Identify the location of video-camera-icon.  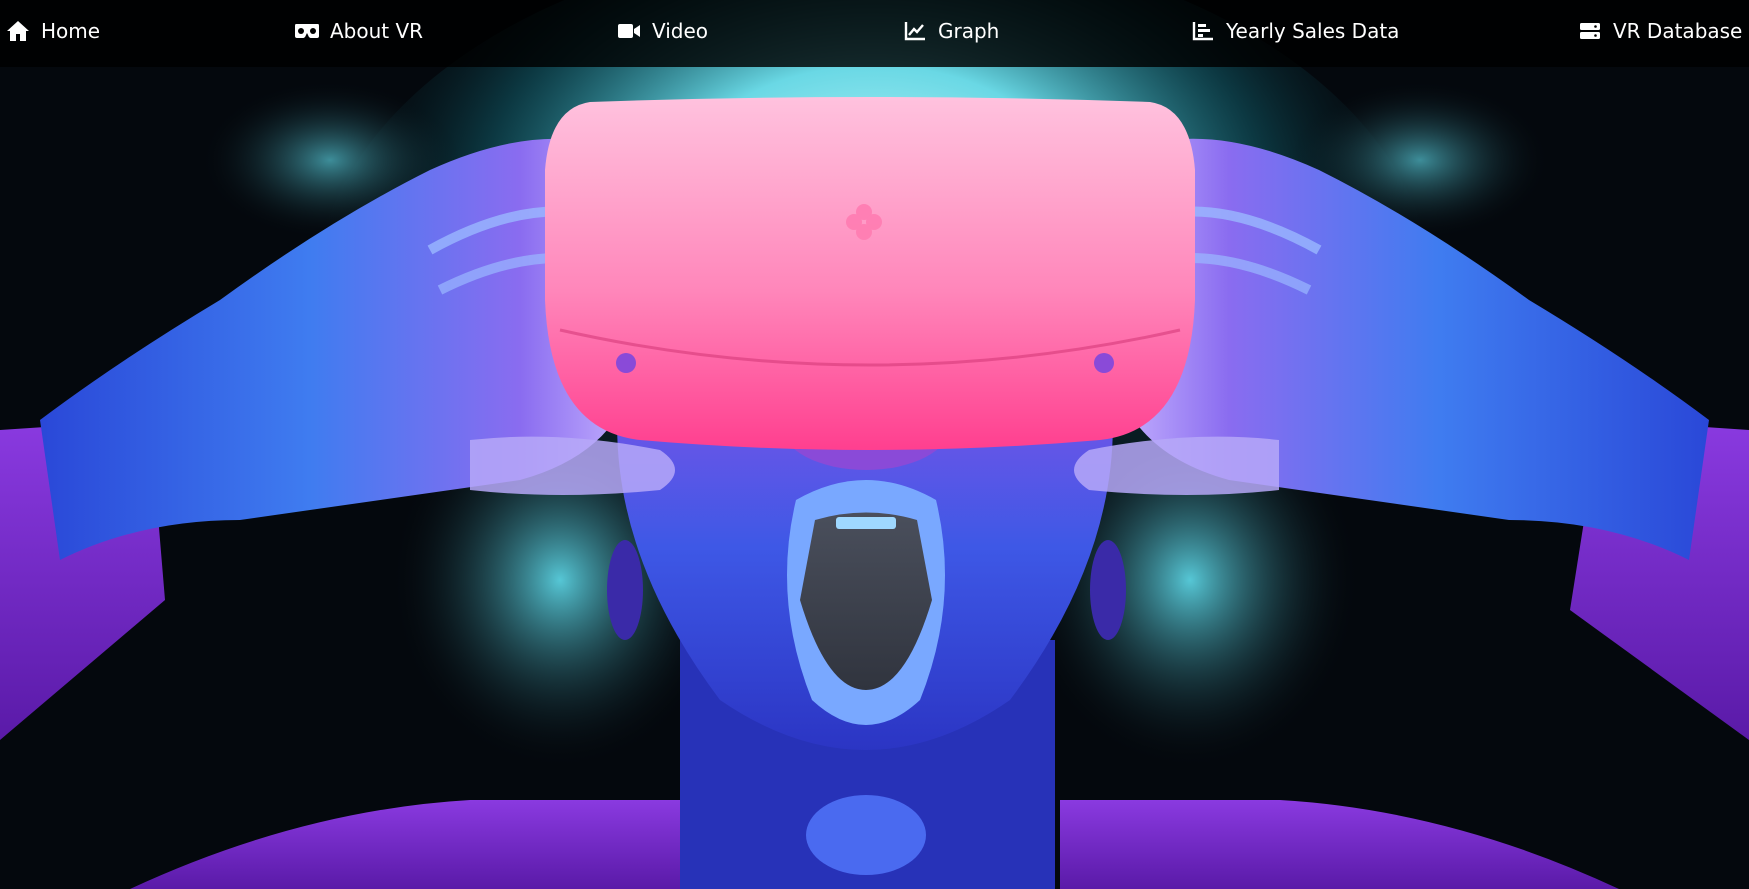
(629, 31).